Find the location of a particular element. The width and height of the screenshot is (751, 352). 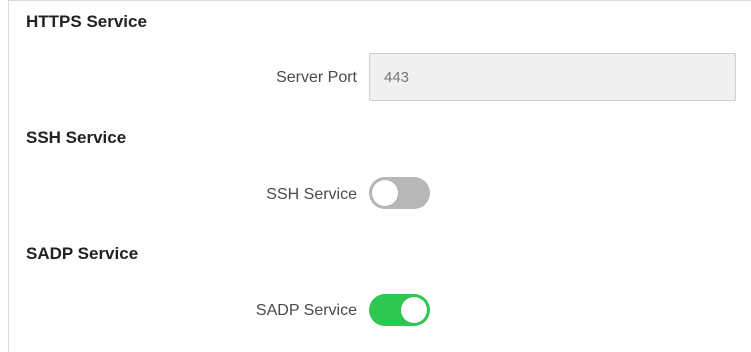

sadp-service-label: SADP Service is located at coordinates (306, 310).